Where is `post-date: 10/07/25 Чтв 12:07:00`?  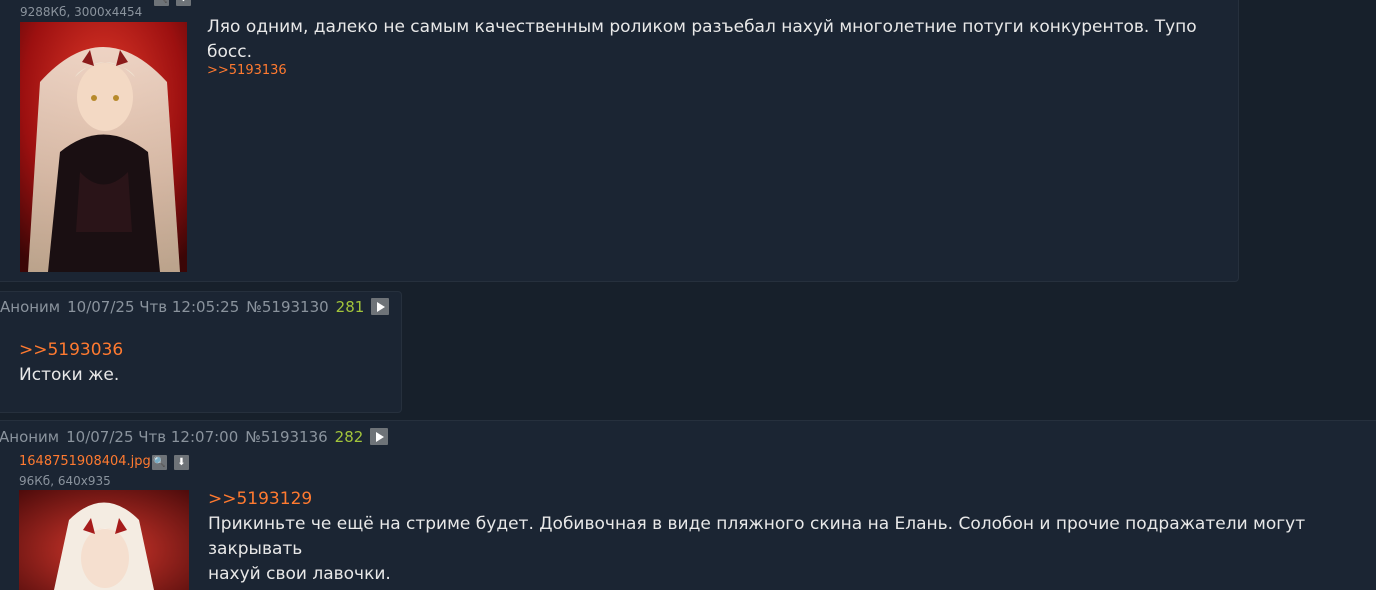 post-date: 10/07/25 Чтв 12:07:00 is located at coordinates (152, 437).